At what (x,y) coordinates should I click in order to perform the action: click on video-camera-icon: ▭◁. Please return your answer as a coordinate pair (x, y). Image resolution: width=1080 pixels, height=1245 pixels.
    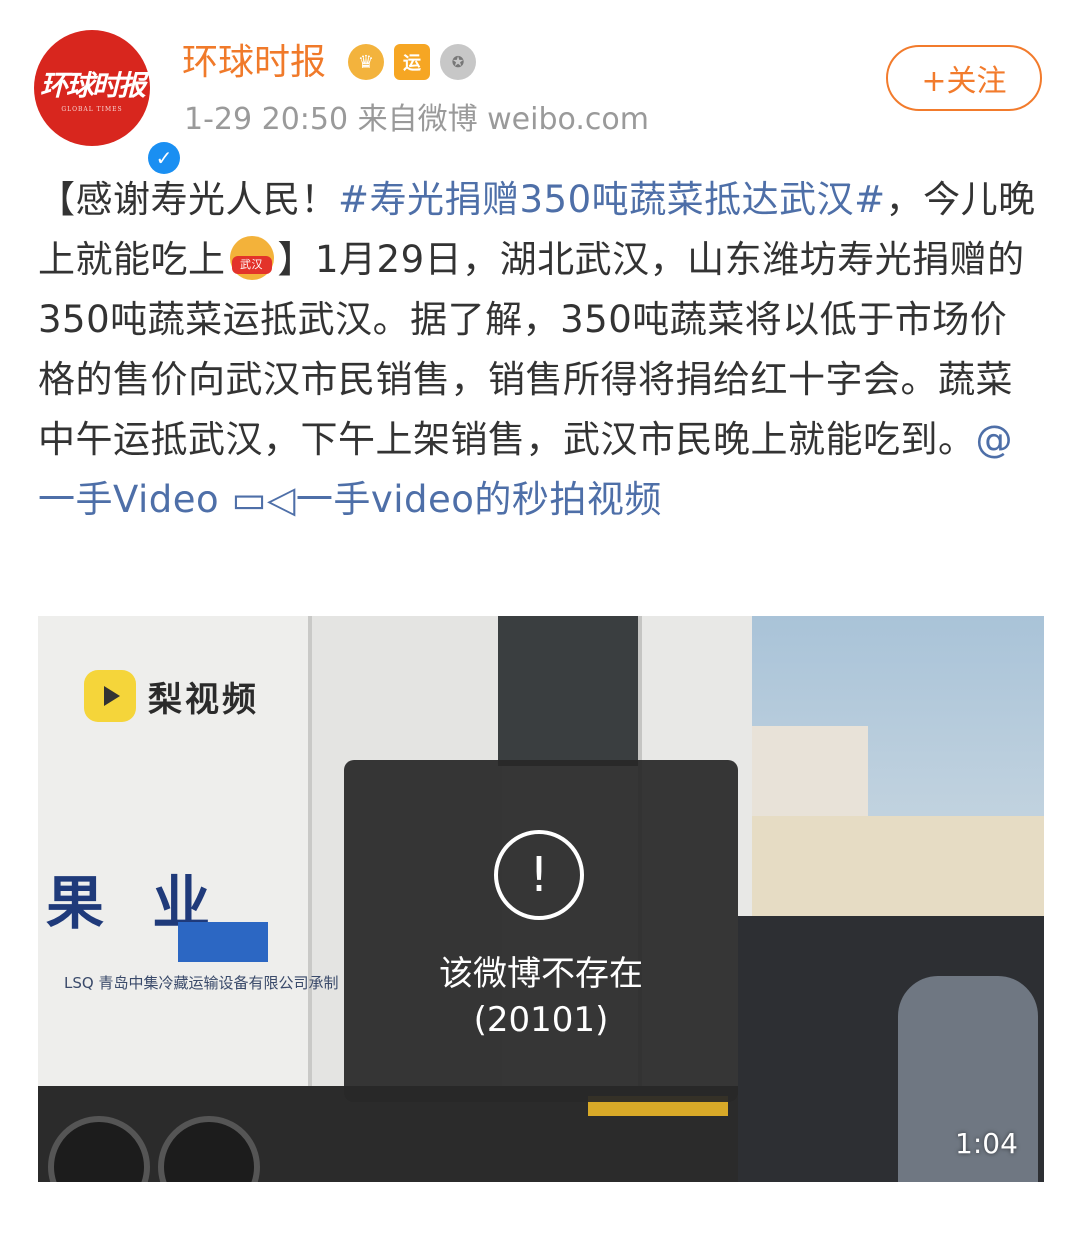
    Looking at the image, I should click on (263, 499).